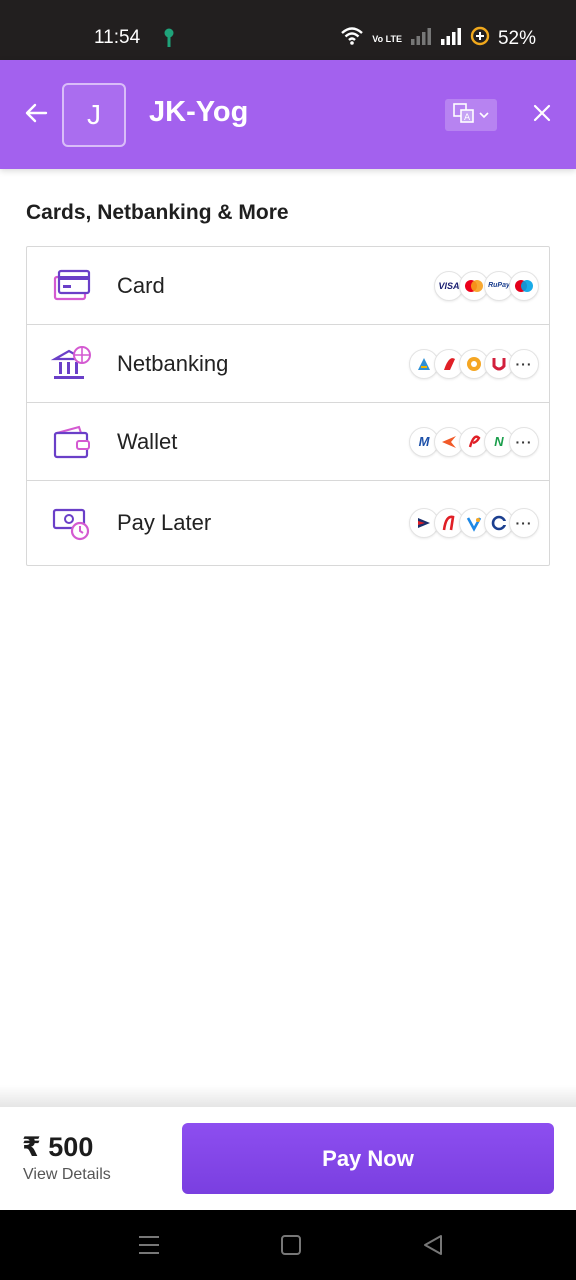 The width and height of the screenshot is (576, 1280). Describe the element at coordinates (141, 285) in the screenshot. I see `method-label: Card` at that location.